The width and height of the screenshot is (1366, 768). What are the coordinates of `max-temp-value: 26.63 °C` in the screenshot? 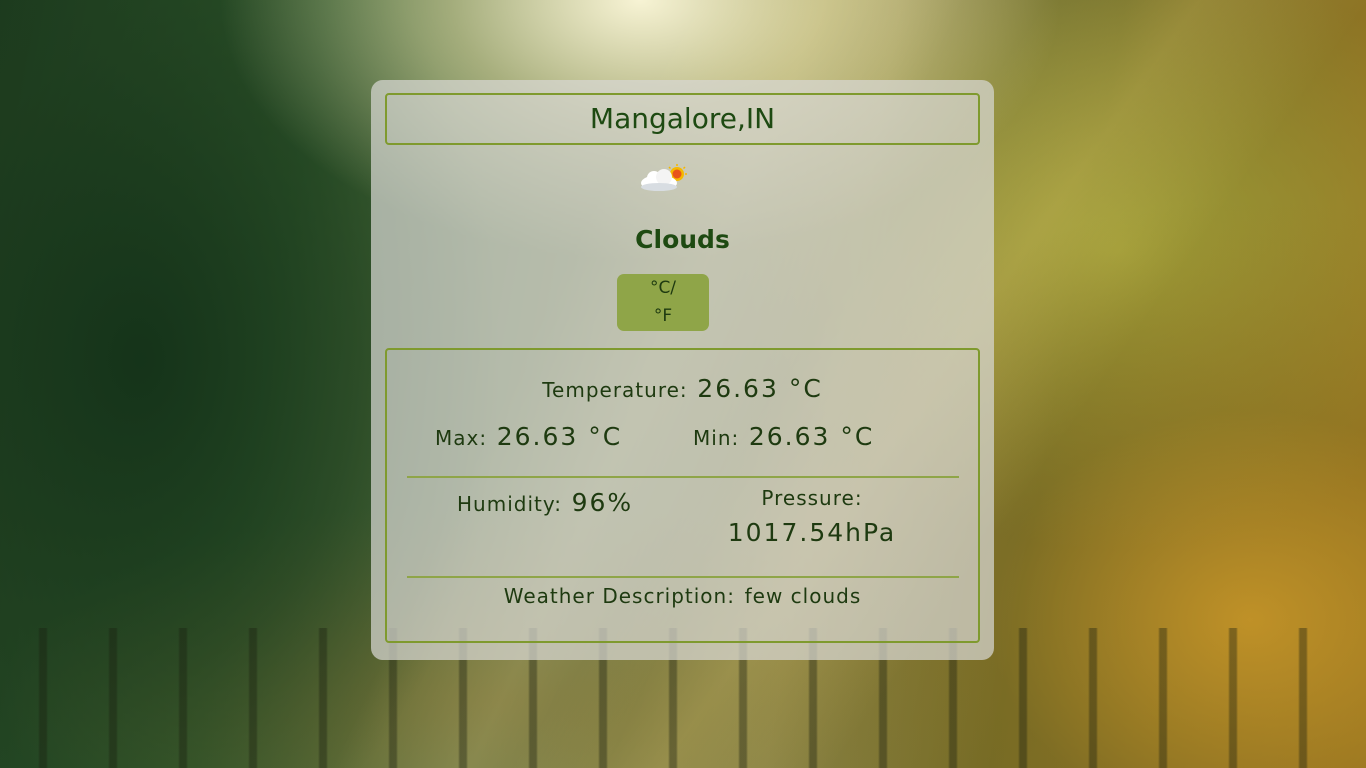 It's located at (559, 436).